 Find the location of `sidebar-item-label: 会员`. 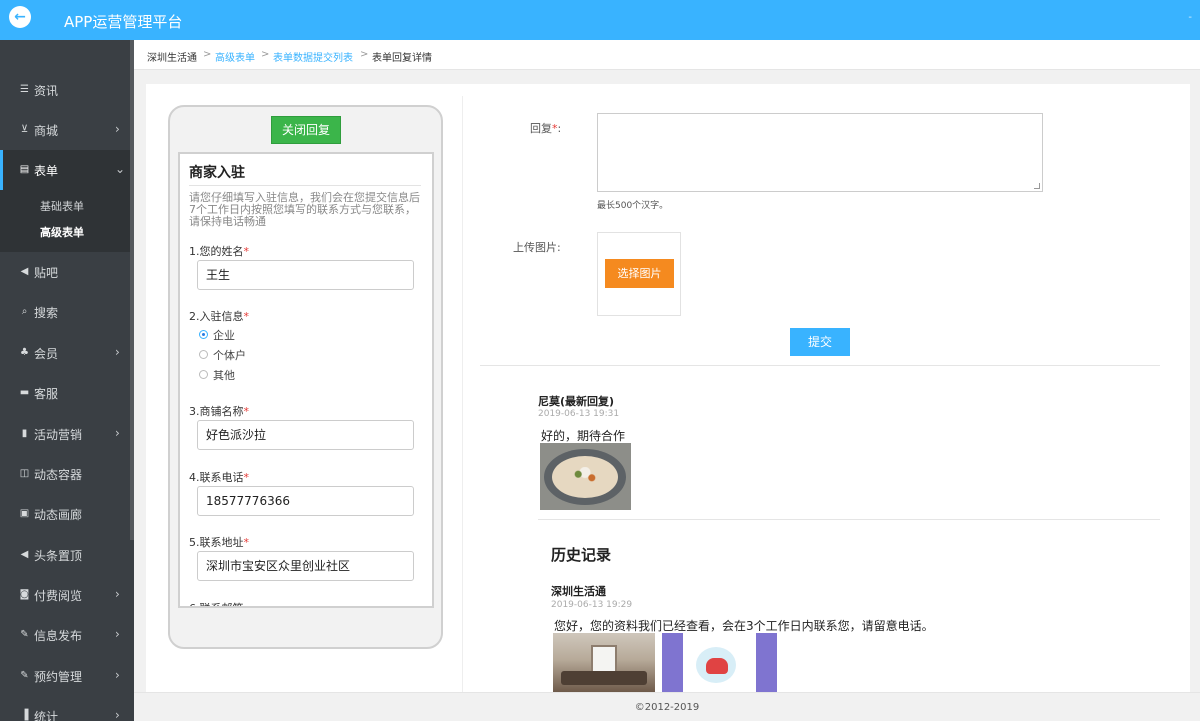

sidebar-item-label: 会员 is located at coordinates (46, 354).